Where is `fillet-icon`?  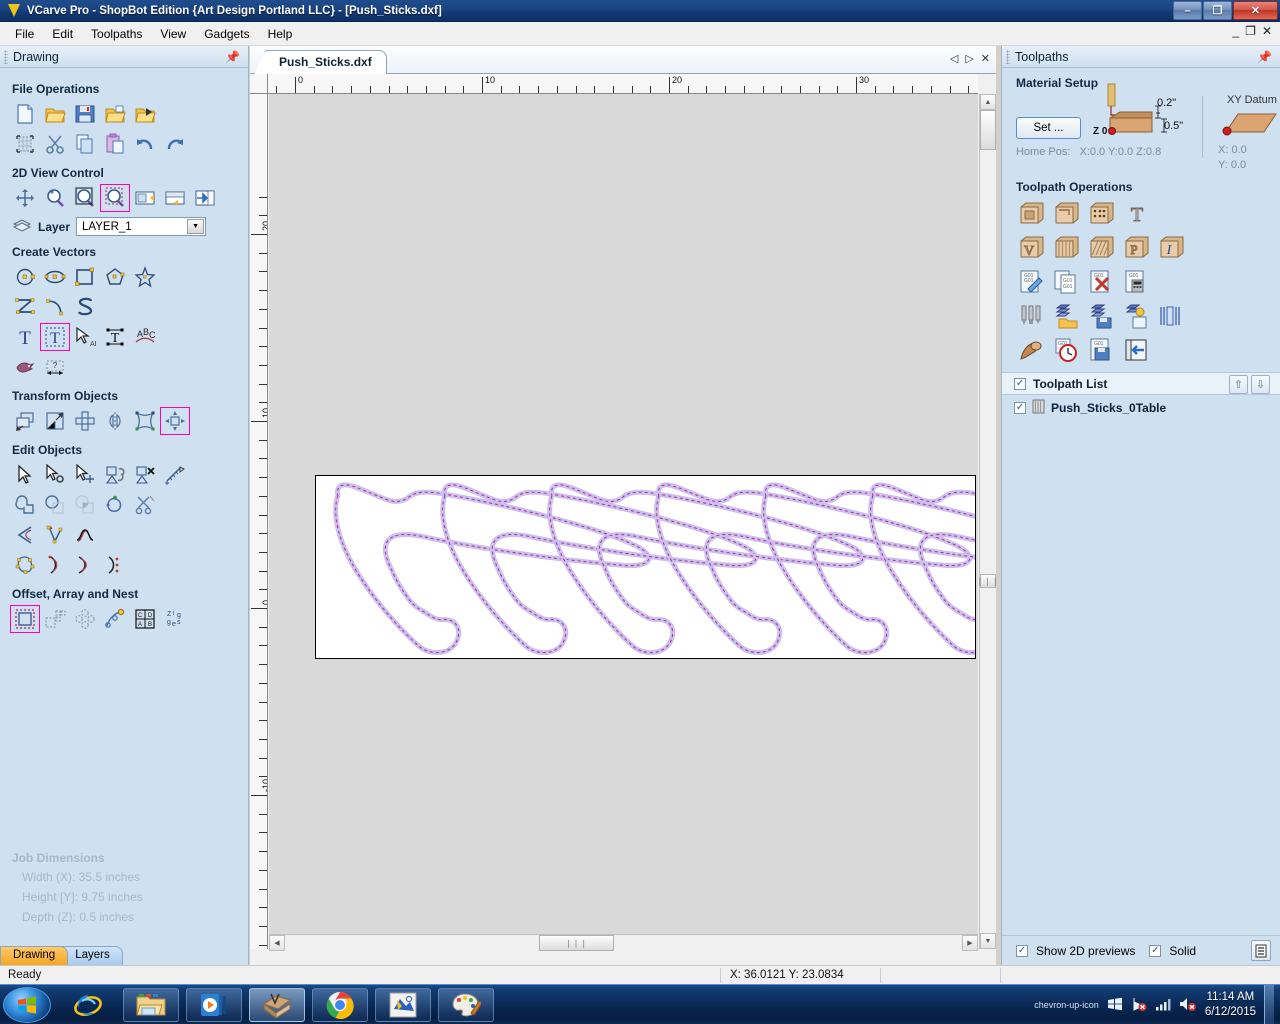
fillet-icon is located at coordinates (25, 535).